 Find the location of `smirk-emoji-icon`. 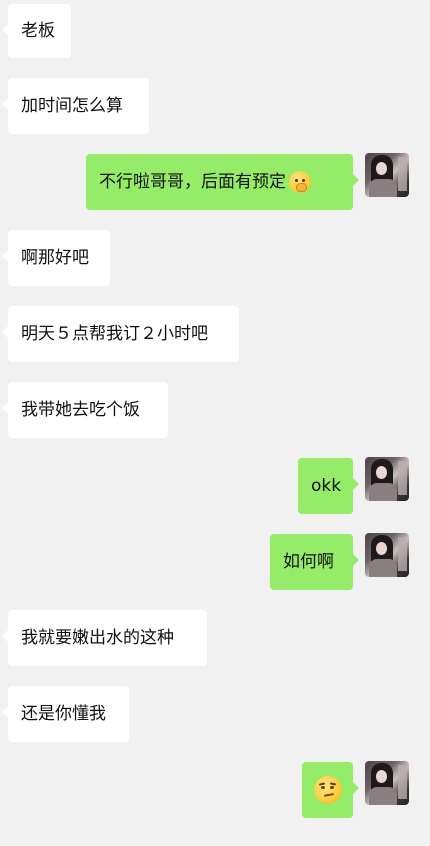

smirk-emoji-icon is located at coordinates (327, 790).